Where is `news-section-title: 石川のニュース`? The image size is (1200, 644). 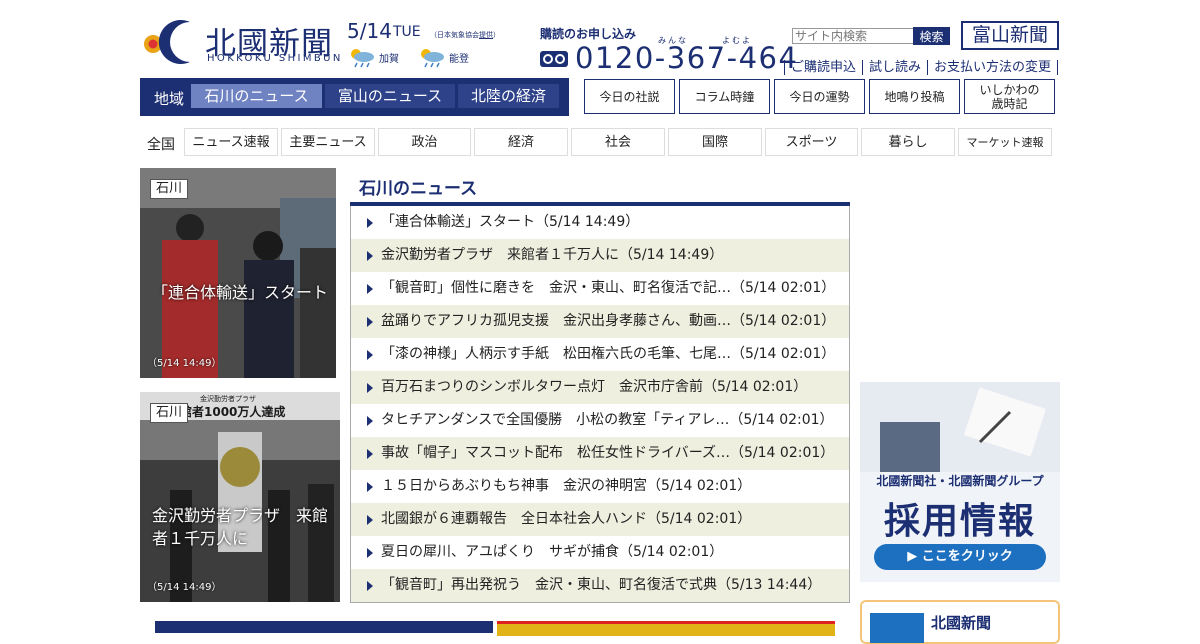
news-section-title: 石川のニュース is located at coordinates (418, 189).